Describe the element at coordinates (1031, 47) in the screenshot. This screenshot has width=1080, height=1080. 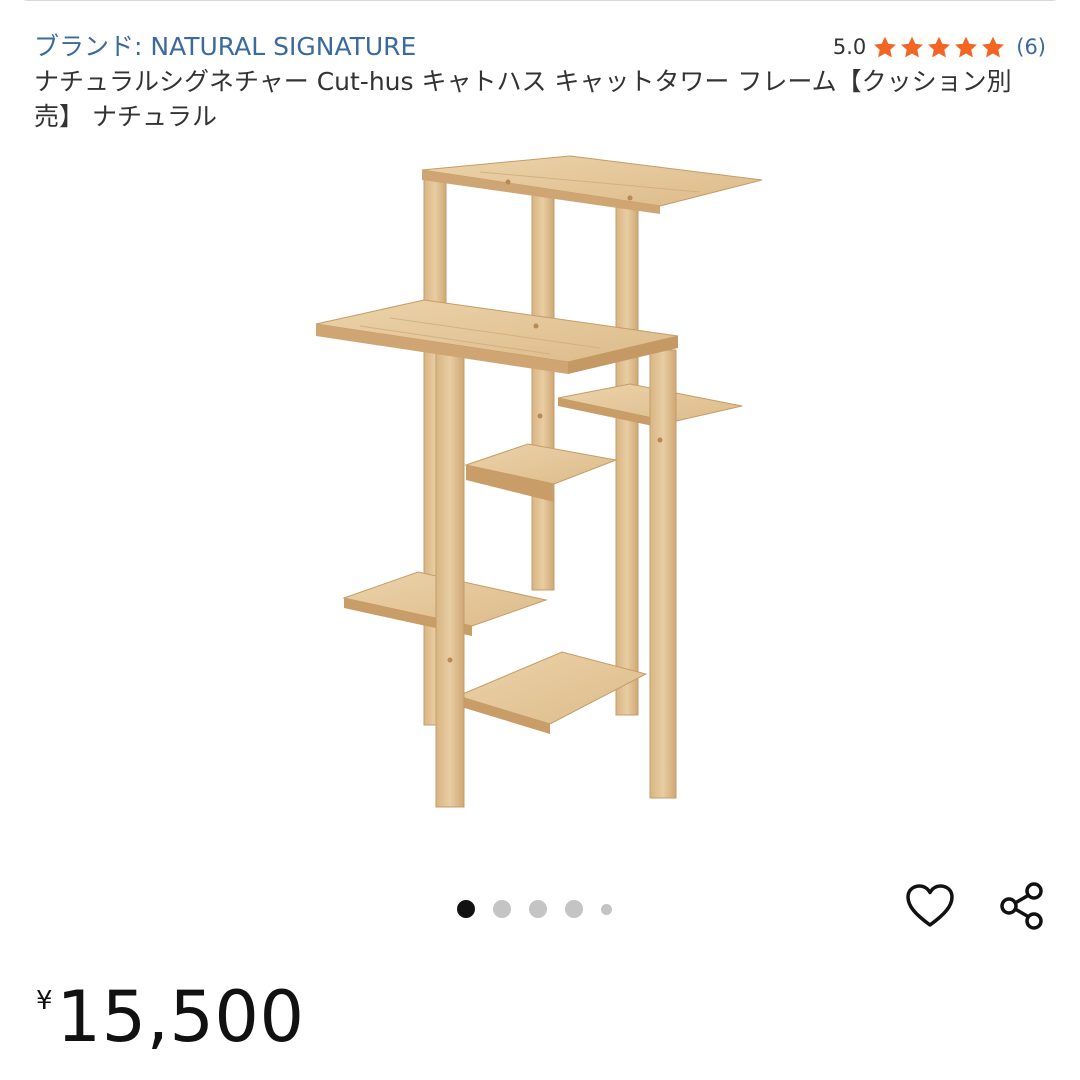
I see `review-count-link: (6)` at that location.